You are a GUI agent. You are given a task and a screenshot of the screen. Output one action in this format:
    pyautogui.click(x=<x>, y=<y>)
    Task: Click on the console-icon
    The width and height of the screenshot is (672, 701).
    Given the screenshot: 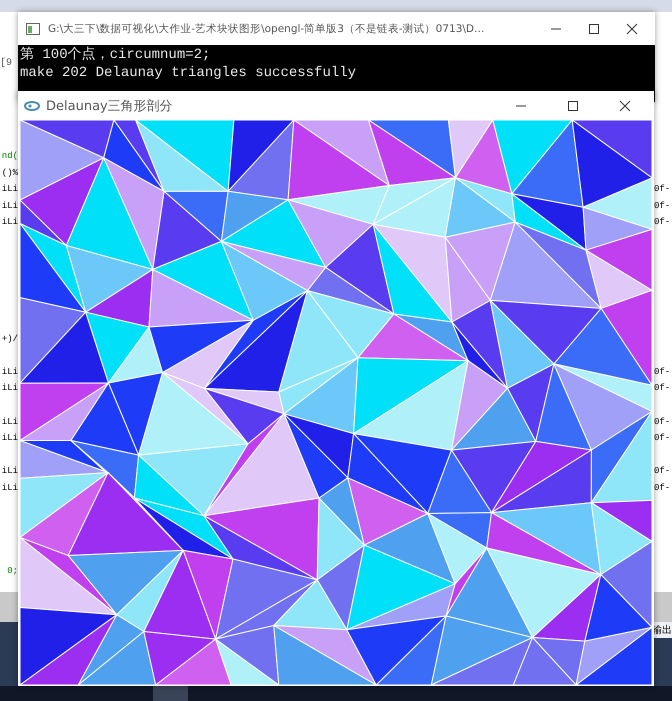 What is the action you would take?
    pyautogui.click(x=33, y=28)
    